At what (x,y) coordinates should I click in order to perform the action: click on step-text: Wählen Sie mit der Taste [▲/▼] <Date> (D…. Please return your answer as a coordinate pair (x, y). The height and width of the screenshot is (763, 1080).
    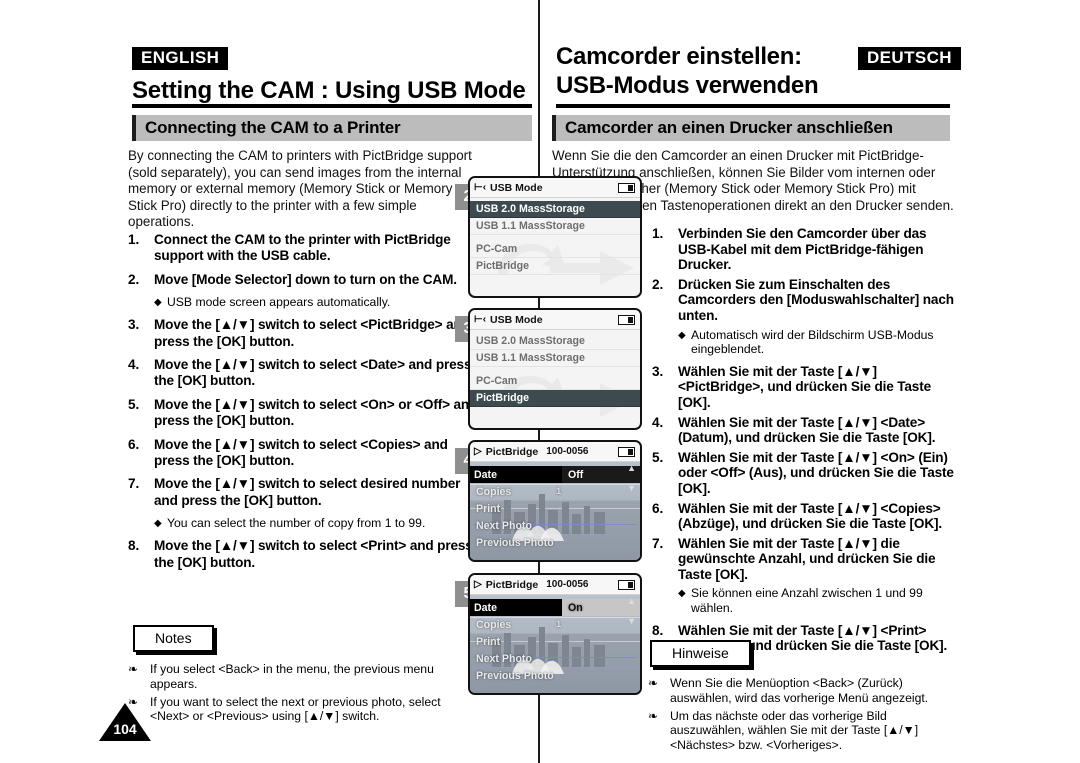
    Looking at the image, I should click on (807, 430).